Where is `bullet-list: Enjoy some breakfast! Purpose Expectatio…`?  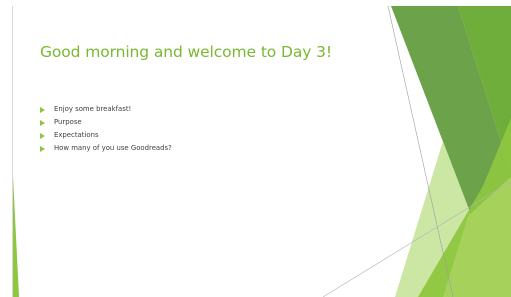 bullet-list: Enjoy some breakfast! Purpose Expectatio… is located at coordinates (106, 129).